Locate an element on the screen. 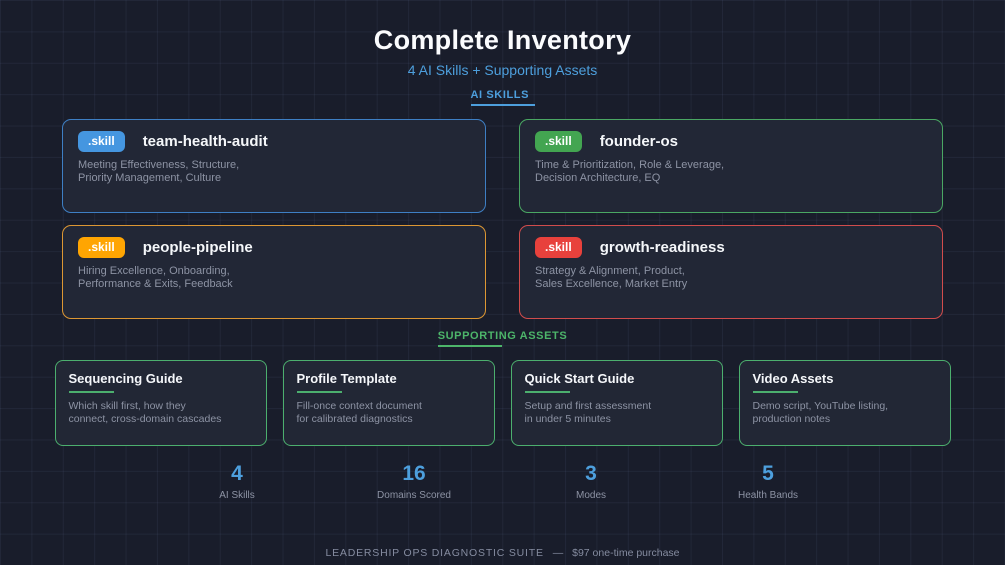 The height and width of the screenshot is (565, 1005). asset-title: Sequencing Guide is located at coordinates (125, 378).